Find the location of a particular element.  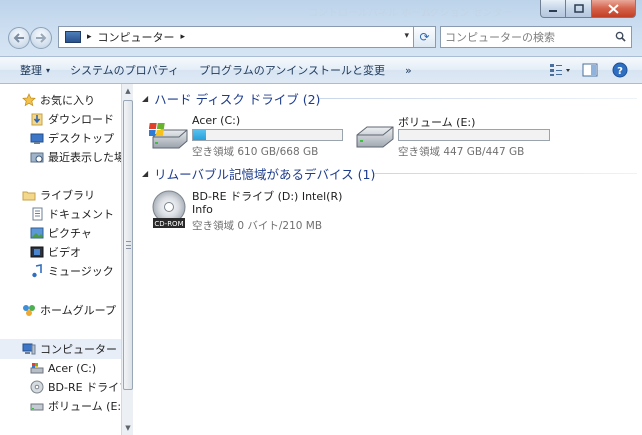

drive-tile-c: Acer (C:) 空き領域 610 GB/668 GB is located at coordinates (246, 135).